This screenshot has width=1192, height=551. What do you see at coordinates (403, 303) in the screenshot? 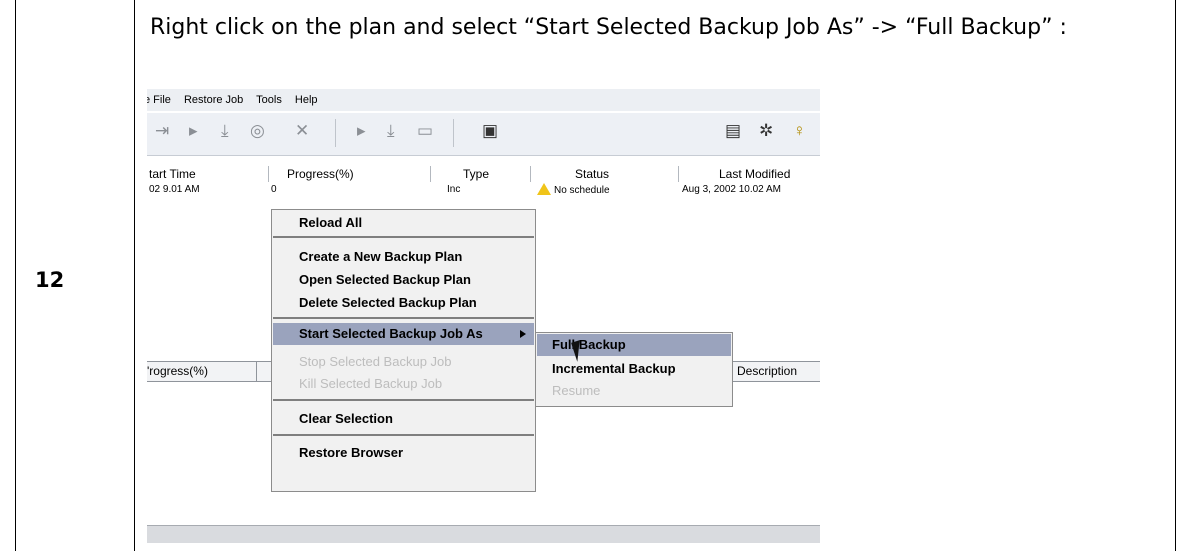
I see `menu-item-delete-backup-plan: Delete Selected Backup Plan` at bounding box center [403, 303].